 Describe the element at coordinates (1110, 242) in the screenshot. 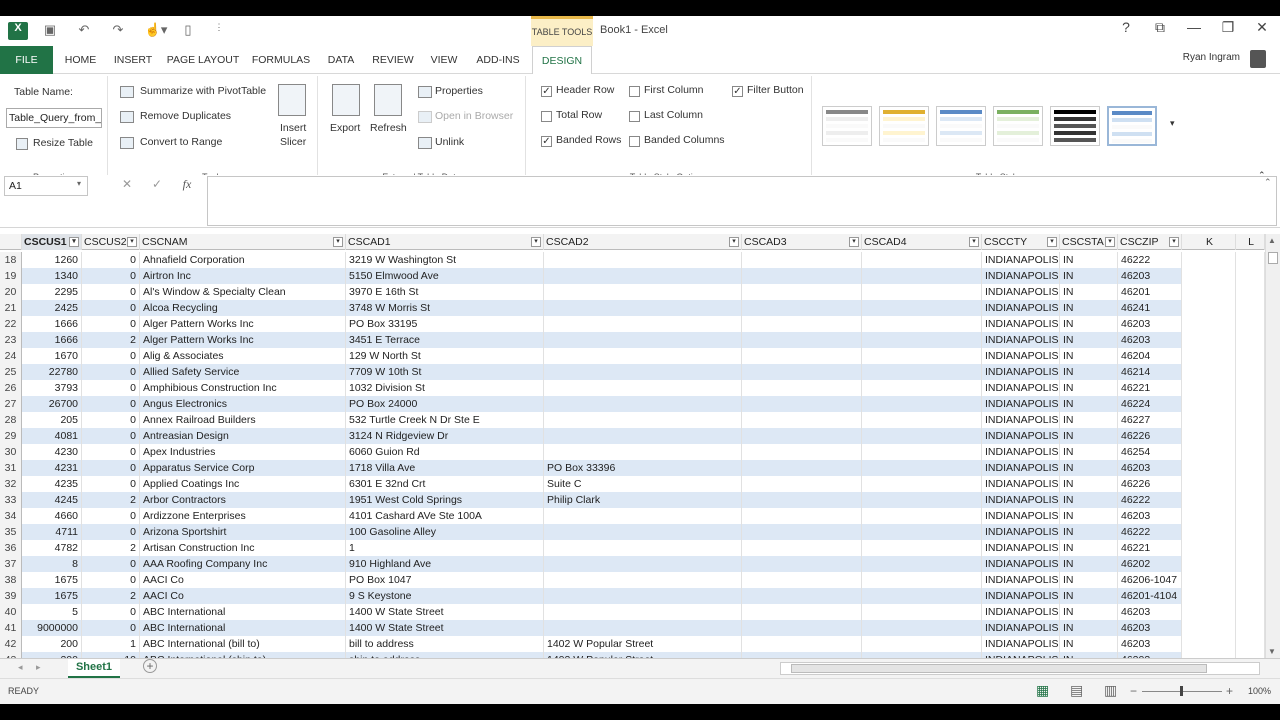

I see `filter-dropdown-icon: ▾` at that location.